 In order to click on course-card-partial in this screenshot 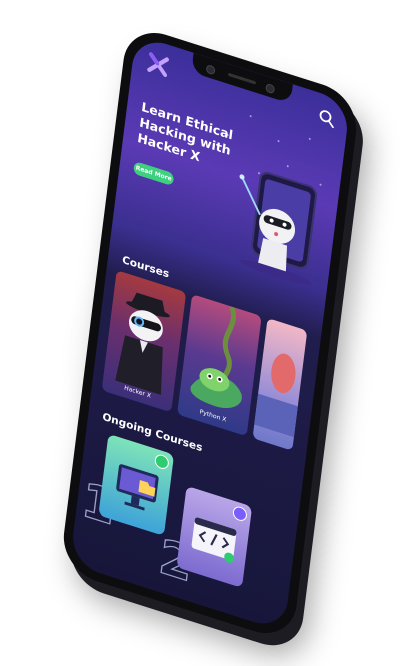, I will do `click(280, 384)`.